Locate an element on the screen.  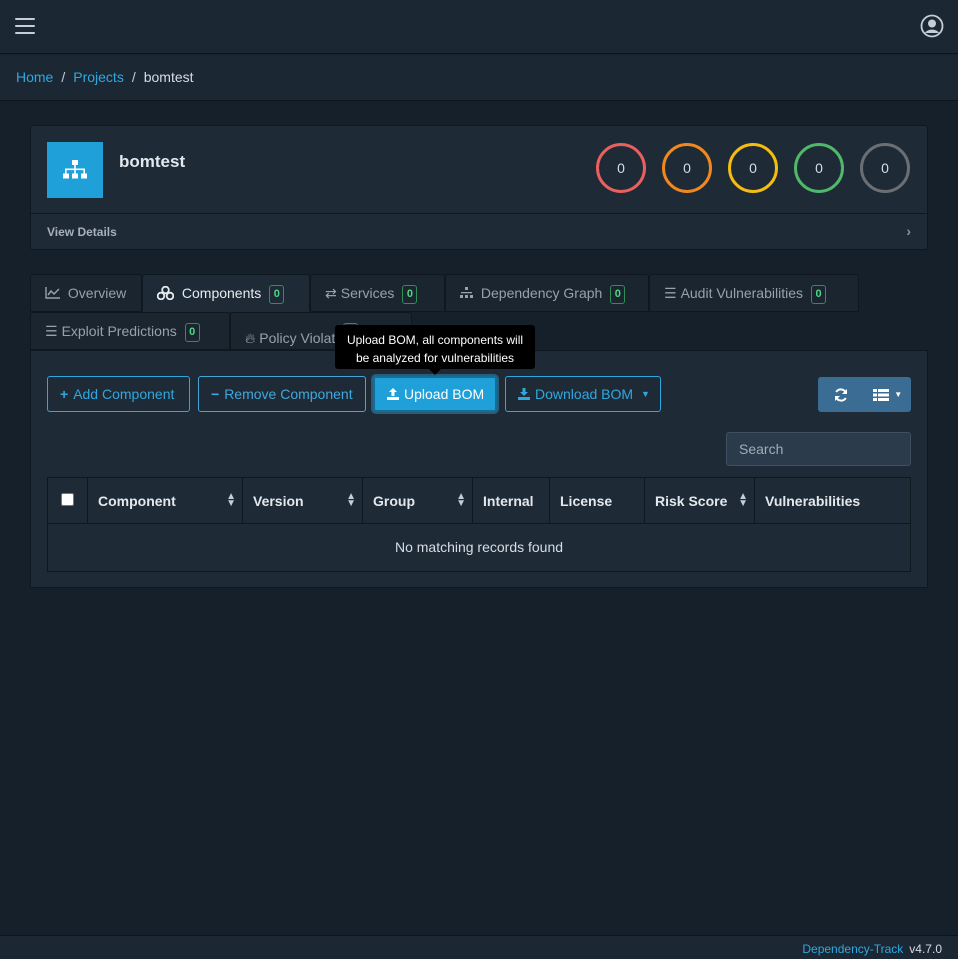
table-actions-group: ▼ is located at coordinates (864, 394).